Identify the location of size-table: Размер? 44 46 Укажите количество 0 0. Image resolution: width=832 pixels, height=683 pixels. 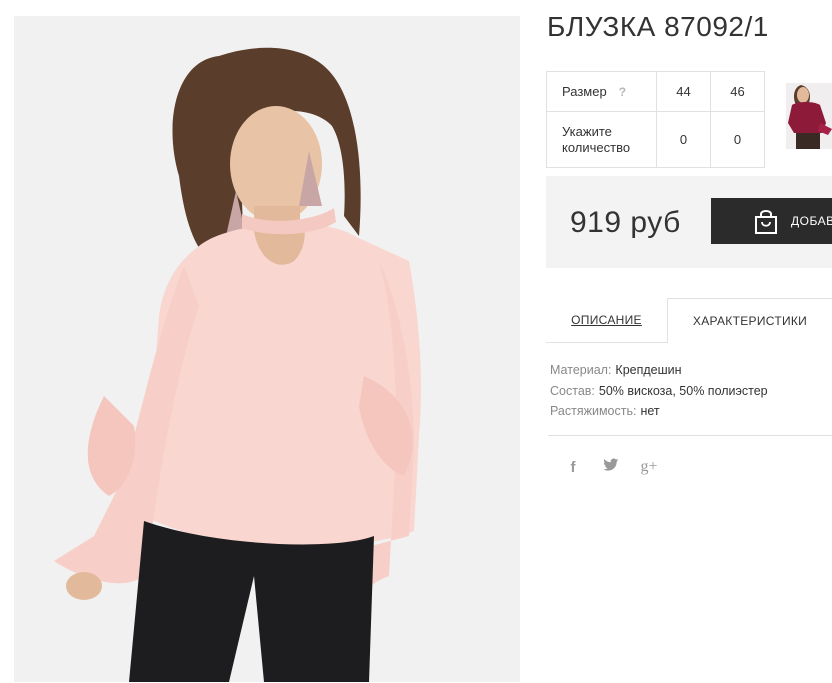
(655, 119).